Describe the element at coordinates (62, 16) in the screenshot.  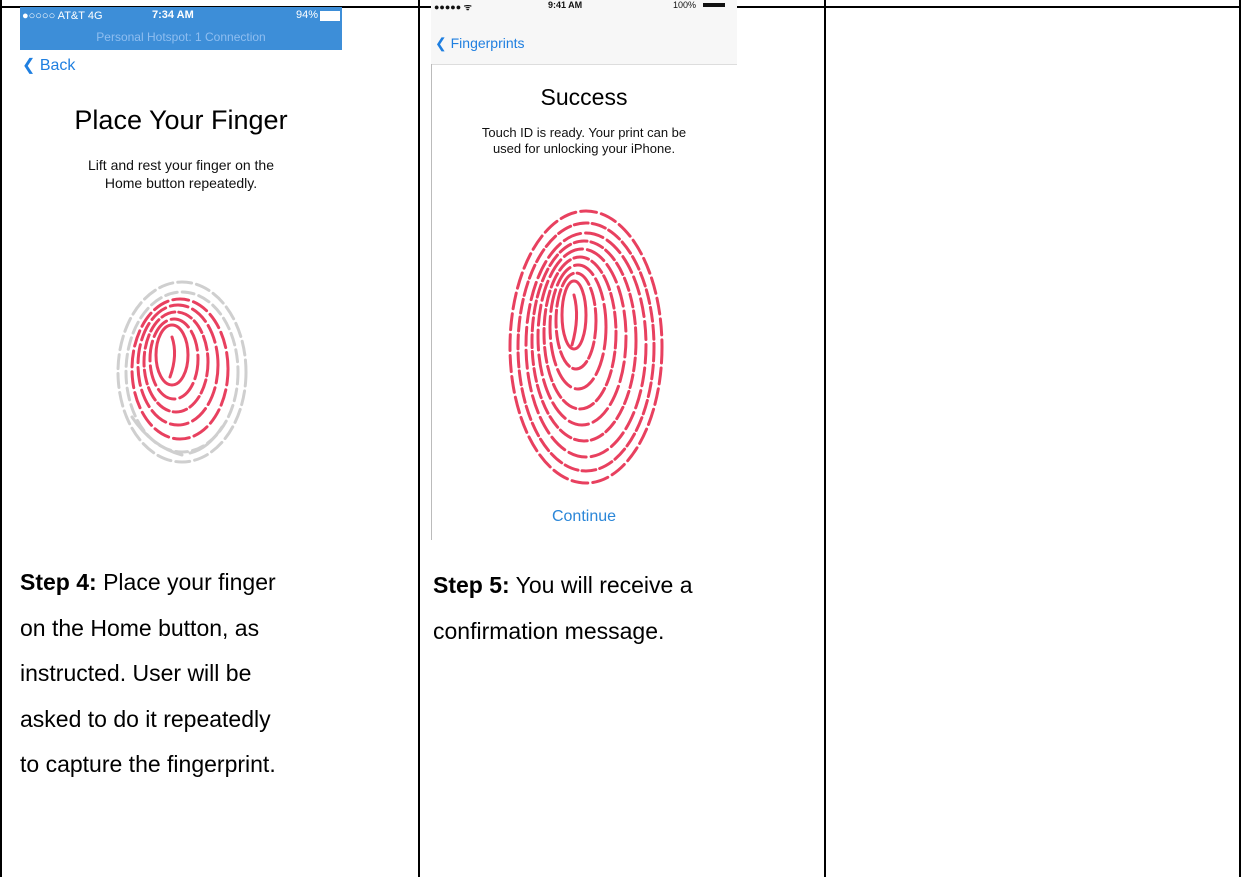
I see `carrier-text: ●○○○○ AT&T 4G` at that location.